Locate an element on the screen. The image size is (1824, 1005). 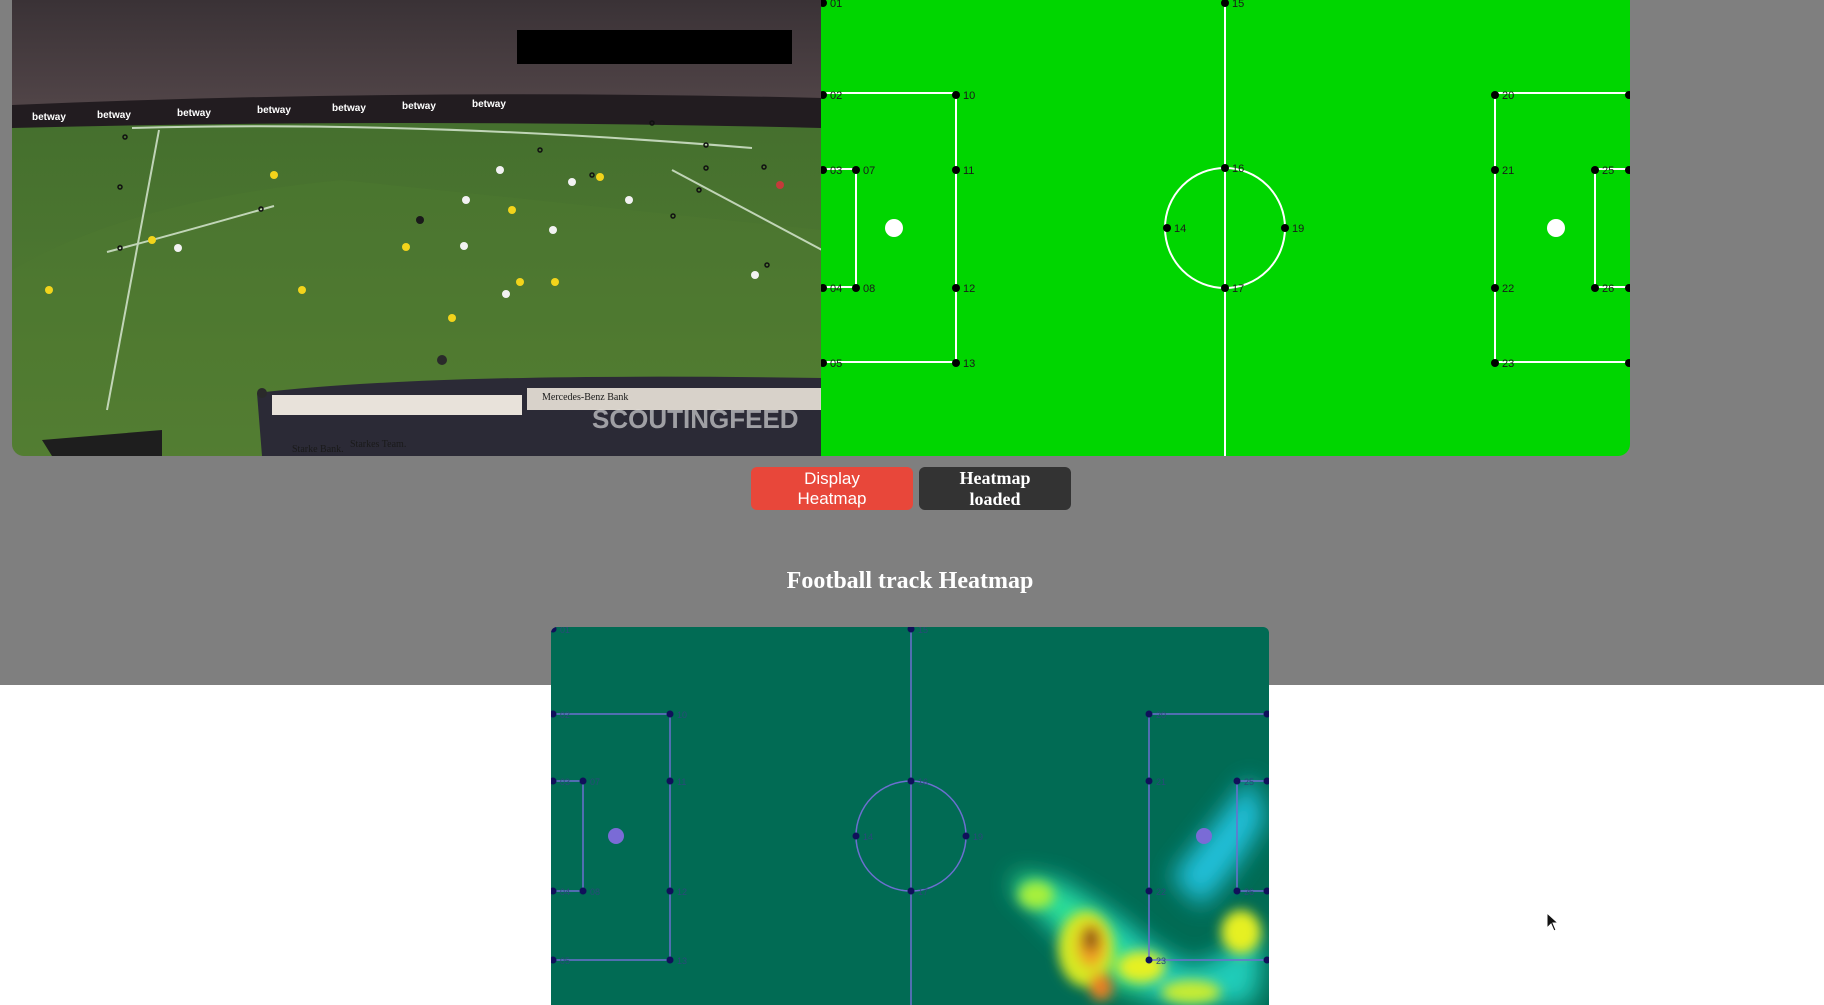
mouse-cursor is located at coordinates (1553, 925).